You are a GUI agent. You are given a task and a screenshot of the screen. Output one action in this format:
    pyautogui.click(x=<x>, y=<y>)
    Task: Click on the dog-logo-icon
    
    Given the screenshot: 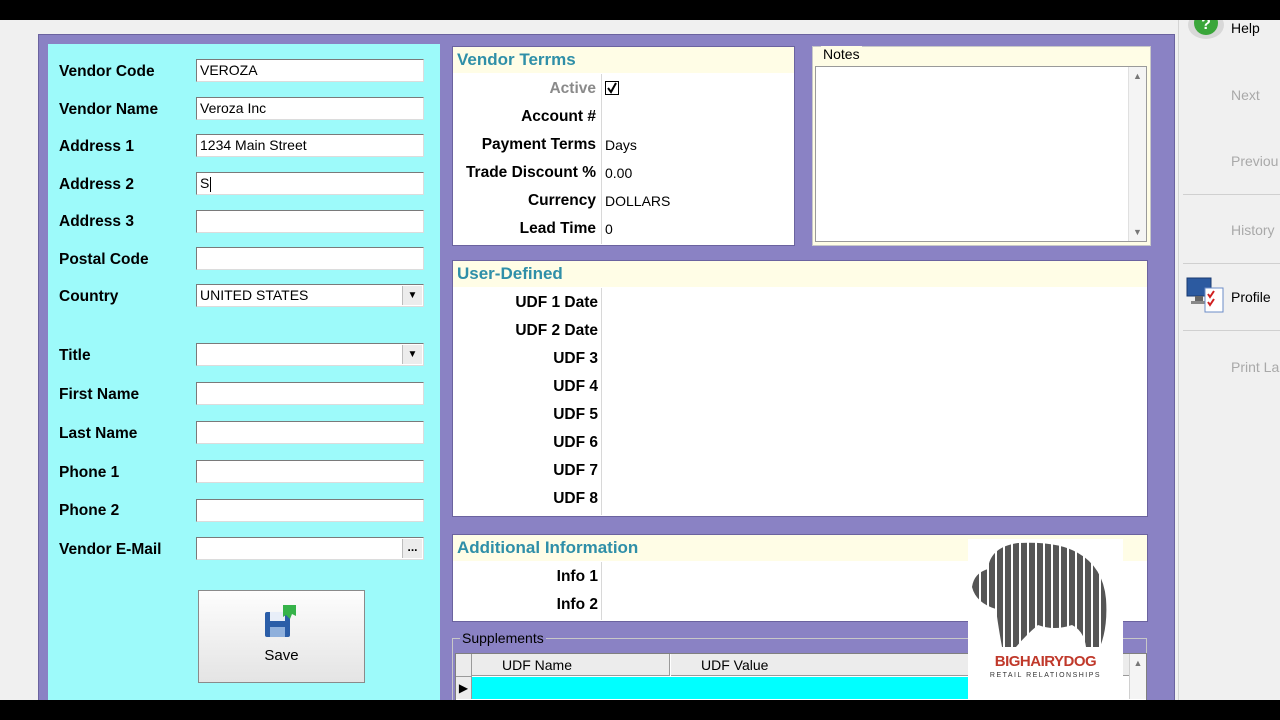 What is the action you would take?
    pyautogui.click(x=1039, y=595)
    